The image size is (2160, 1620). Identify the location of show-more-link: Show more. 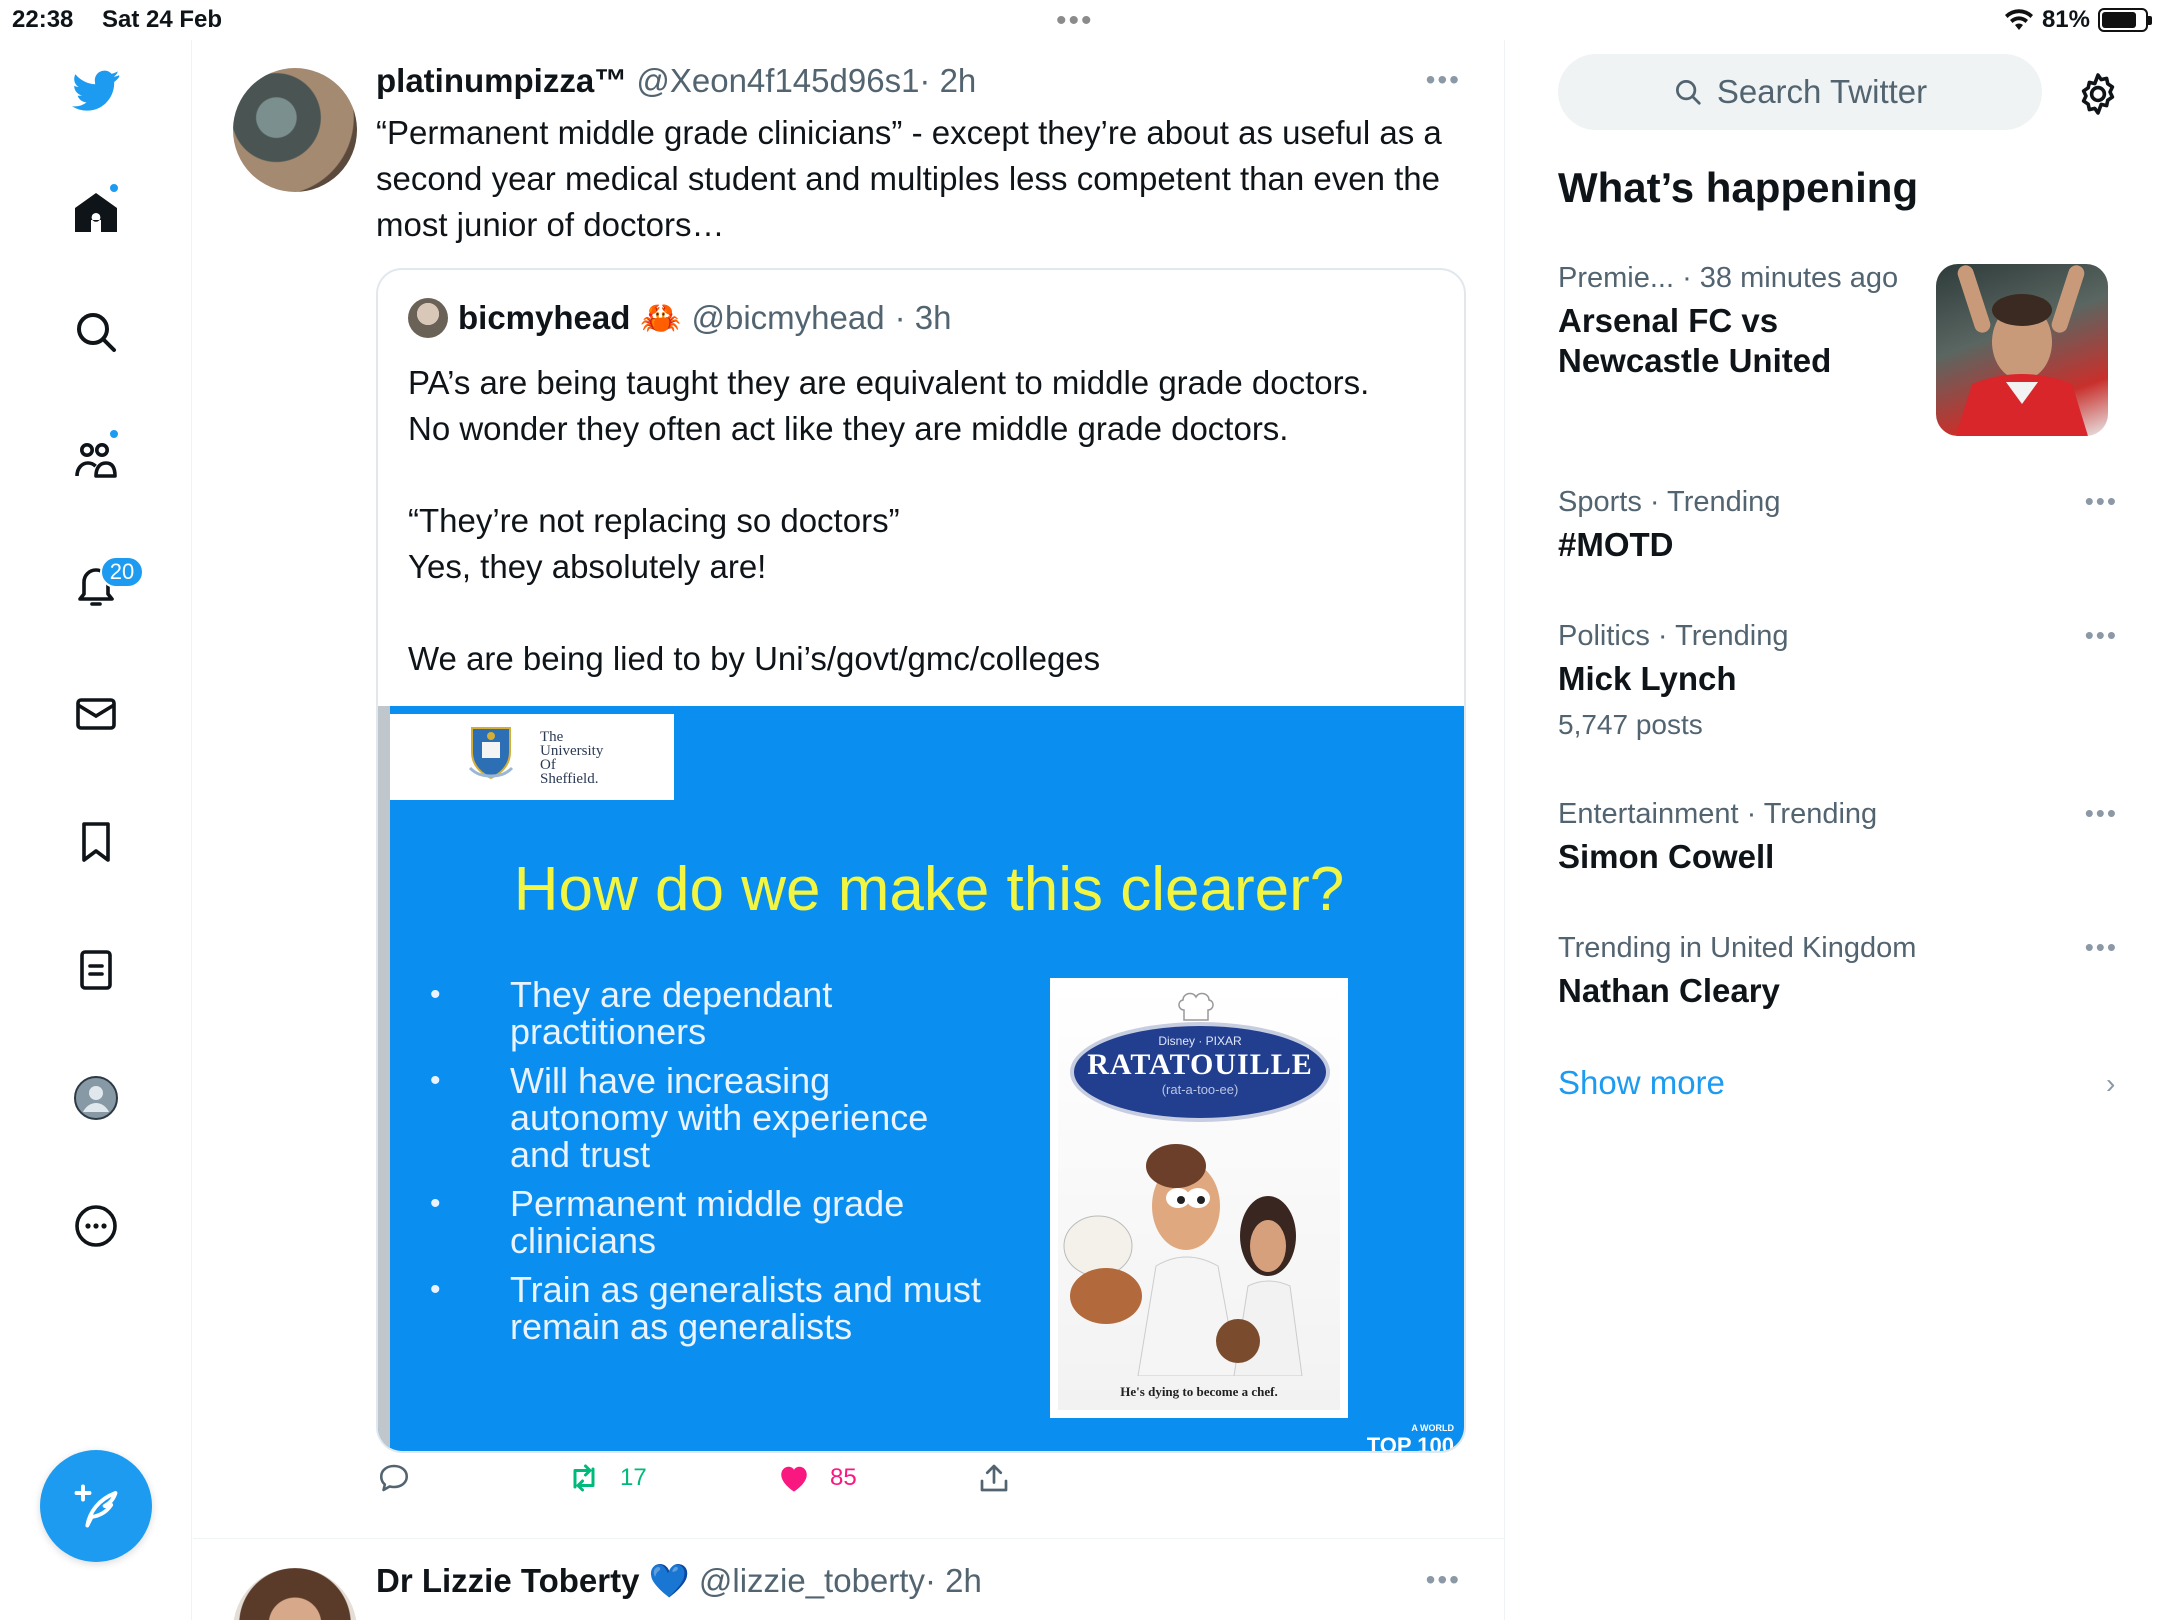
(1641, 1083).